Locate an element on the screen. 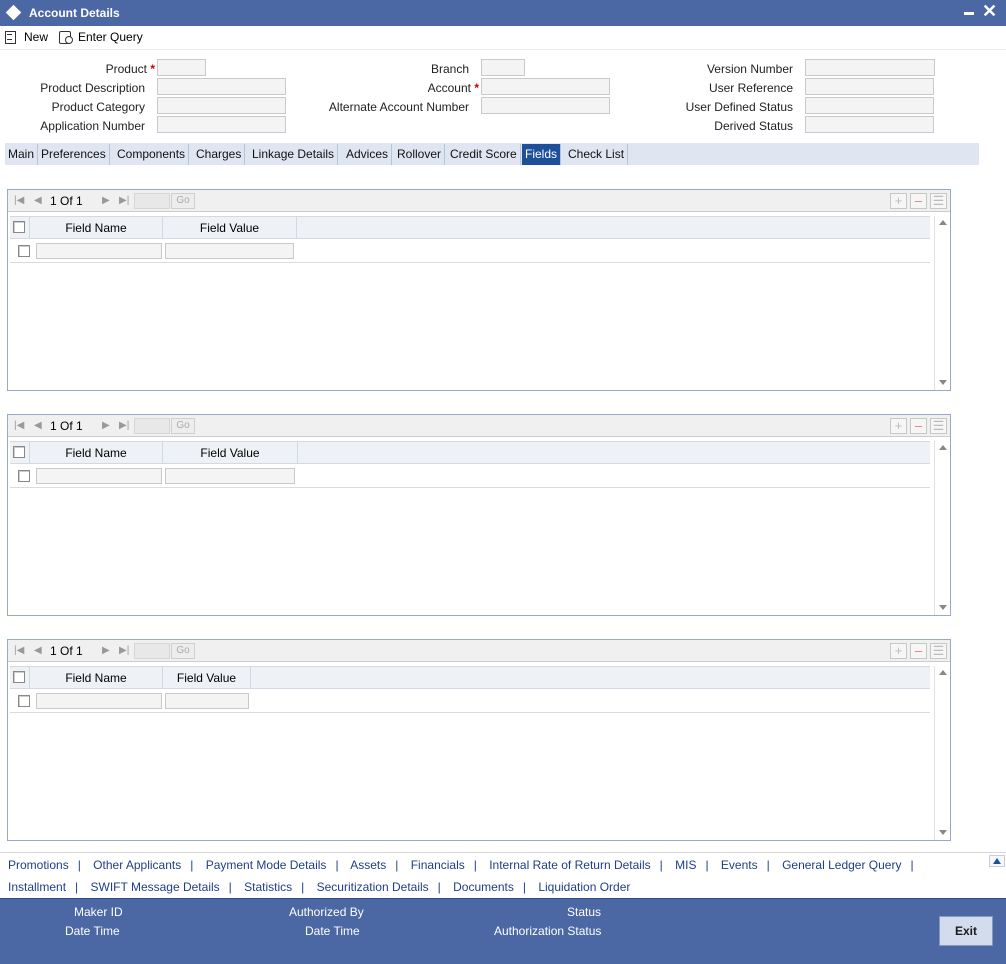  link-securitization-details: Securitization Details is located at coordinates (373, 887).